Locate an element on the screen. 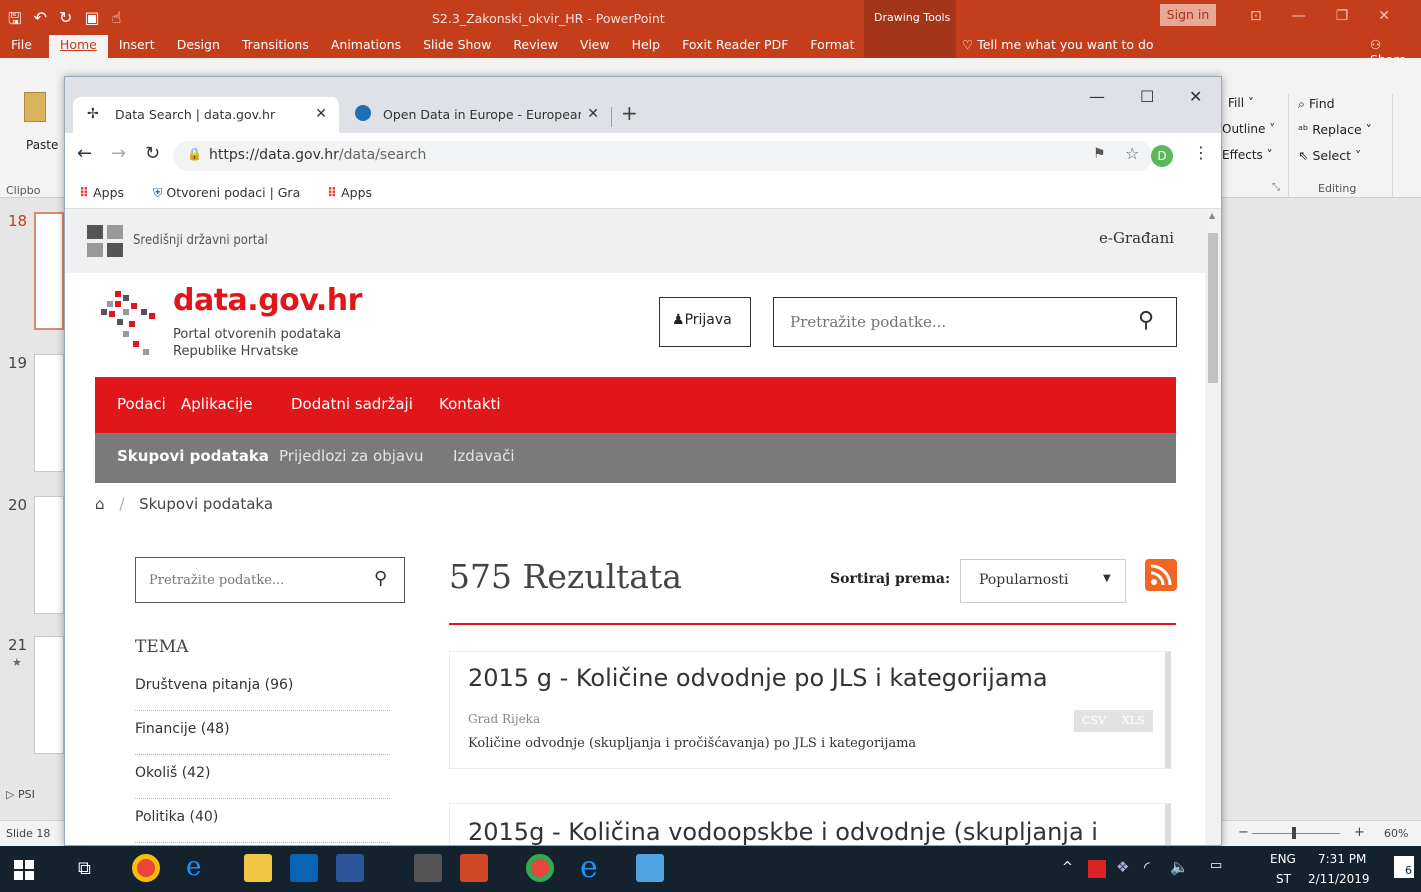 The height and width of the screenshot is (892, 1421). language-indicator-sub: ST is located at coordinates (1283, 879).